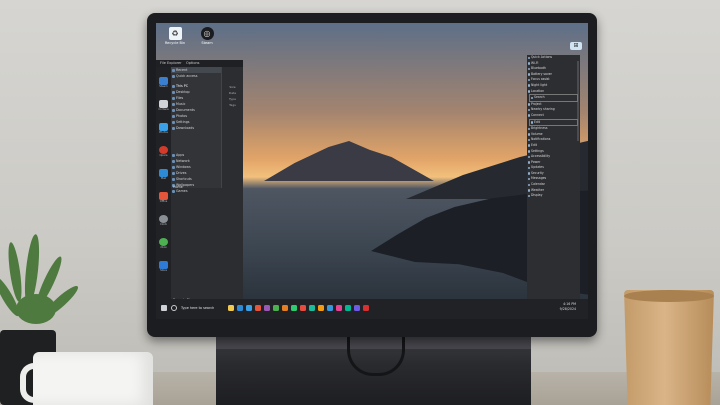  What do you see at coordinates (298, 308) in the screenshot?
I see `pinned-apps` at bounding box center [298, 308].